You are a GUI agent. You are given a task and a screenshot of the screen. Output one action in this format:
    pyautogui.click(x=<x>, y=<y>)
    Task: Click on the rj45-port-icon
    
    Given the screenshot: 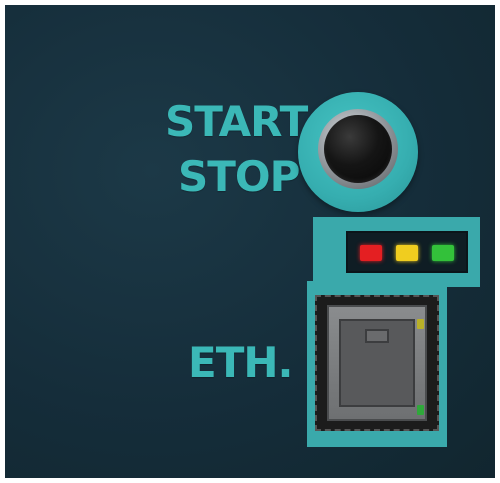 What is the action you would take?
    pyautogui.click(x=377, y=363)
    